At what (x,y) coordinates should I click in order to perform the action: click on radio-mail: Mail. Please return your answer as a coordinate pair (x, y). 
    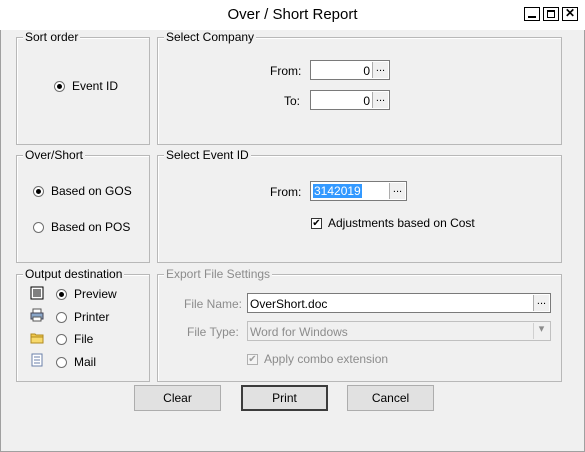
    Looking at the image, I should click on (76, 362).